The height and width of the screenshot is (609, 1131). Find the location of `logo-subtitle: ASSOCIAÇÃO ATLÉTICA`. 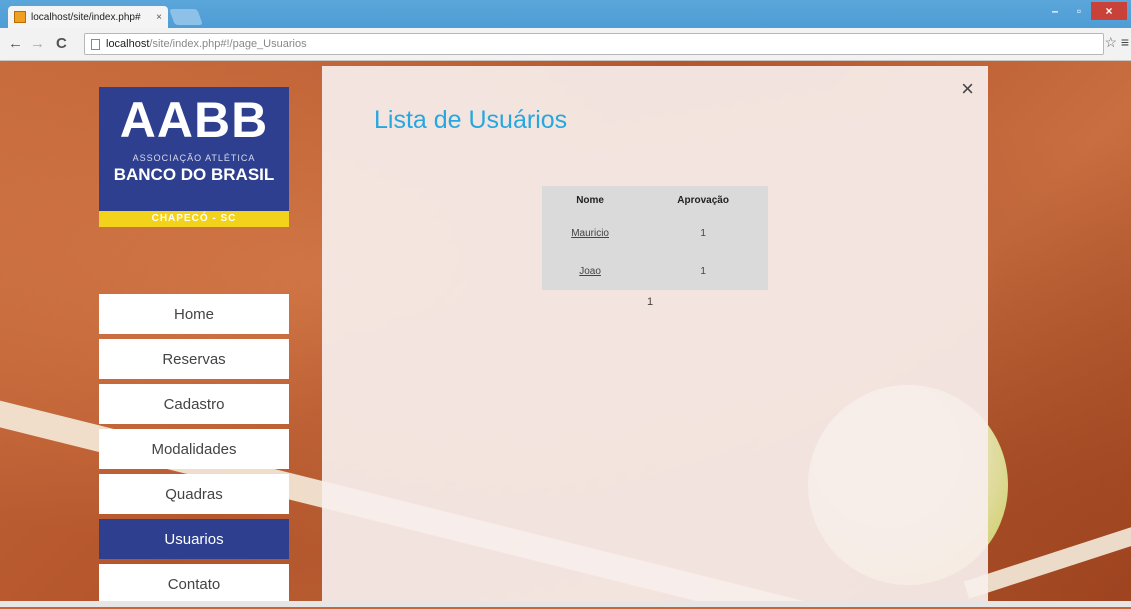

logo-subtitle: ASSOCIAÇÃO ATLÉTICA is located at coordinates (194, 158).